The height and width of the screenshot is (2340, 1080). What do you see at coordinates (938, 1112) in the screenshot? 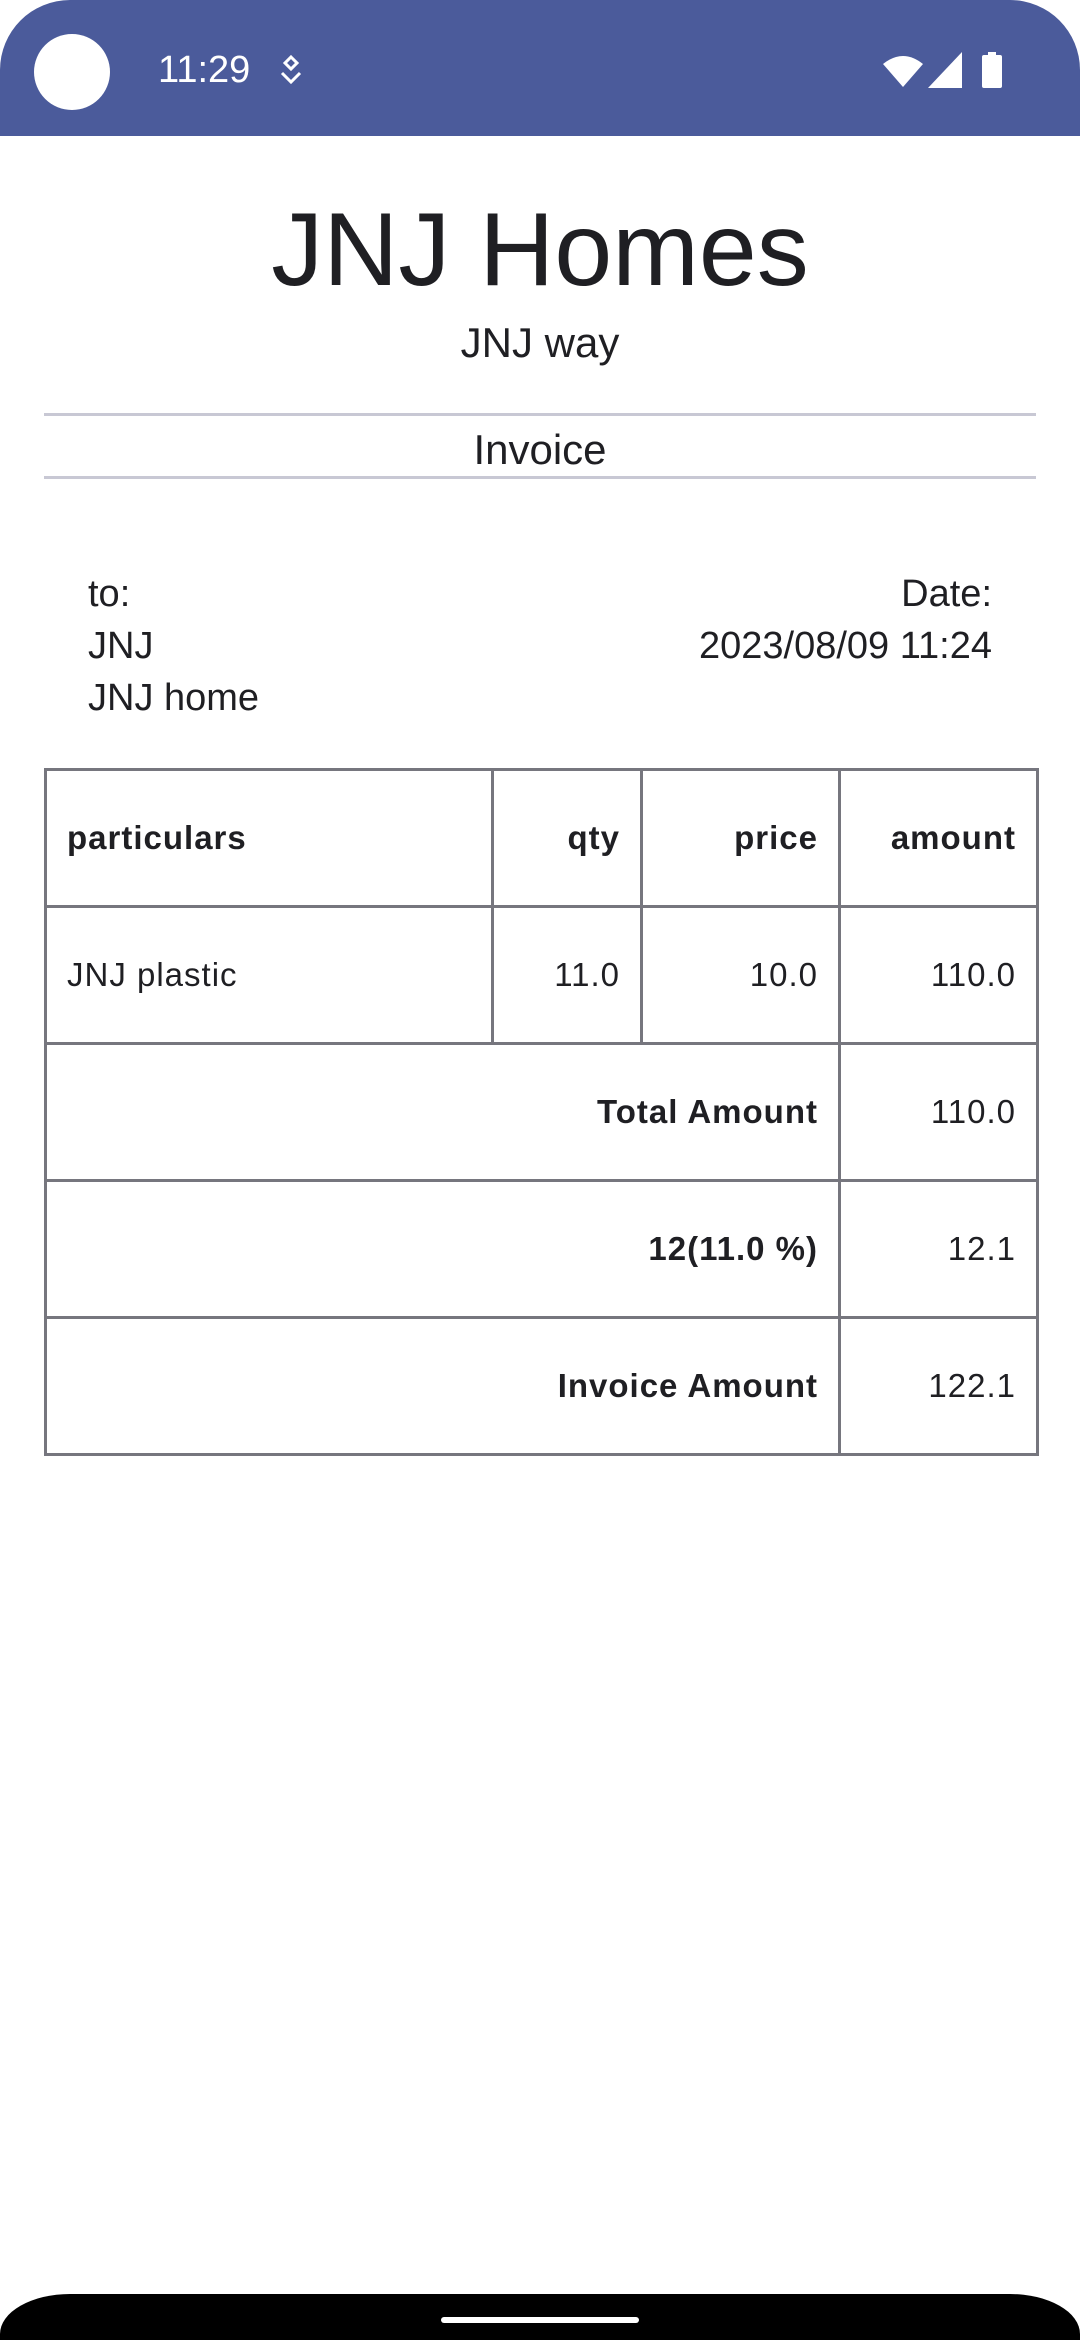
I see `total-amount-value: 110.0` at bounding box center [938, 1112].